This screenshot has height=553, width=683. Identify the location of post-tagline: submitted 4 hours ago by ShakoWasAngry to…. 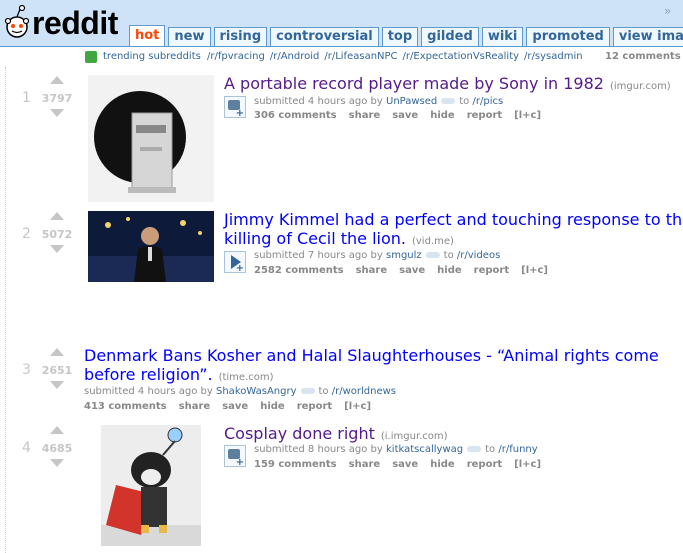
(240, 391).